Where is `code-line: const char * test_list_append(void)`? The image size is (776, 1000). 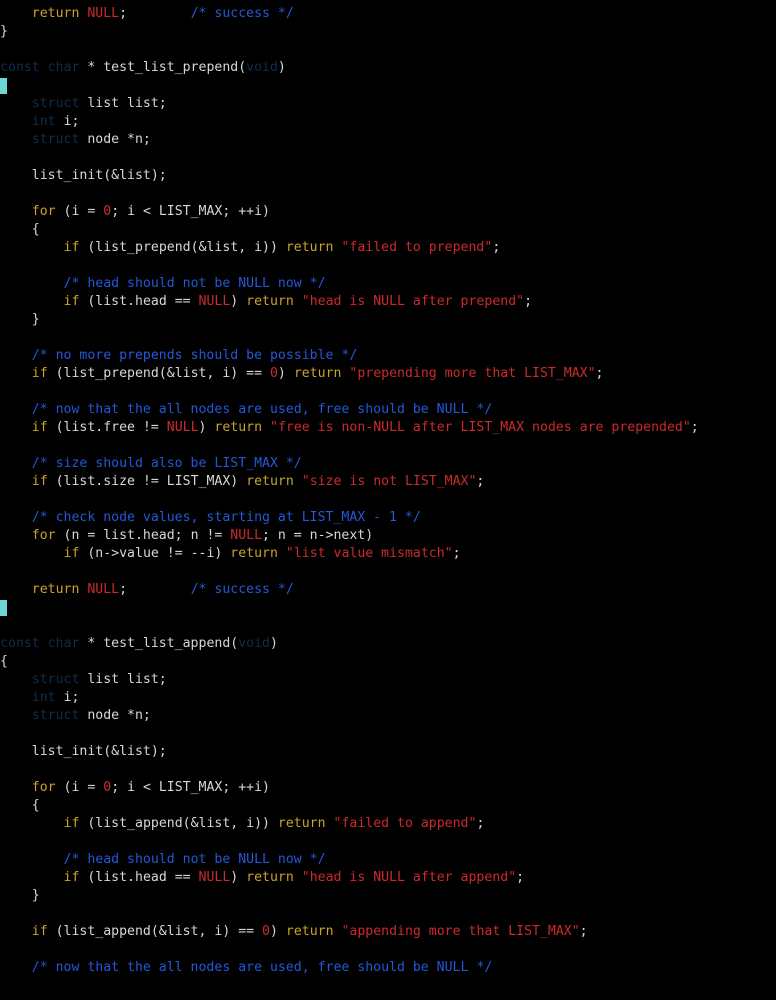
code-line: const char * test_list_append(void) is located at coordinates (388, 644).